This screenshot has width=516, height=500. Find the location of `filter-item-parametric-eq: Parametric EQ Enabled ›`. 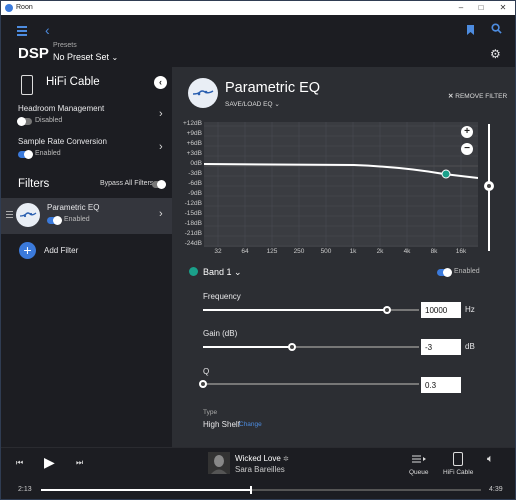

filter-item-parametric-eq: Parametric EQ Enabled › is located at coordinates (86, 216).